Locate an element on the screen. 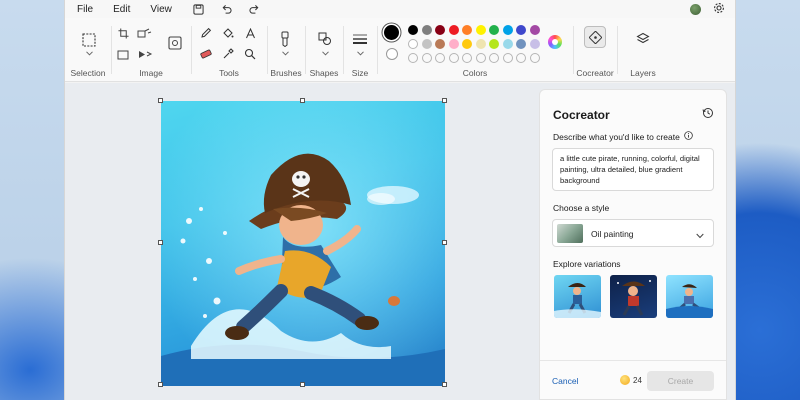 The height and width of the screenshot is (400, 800). magnifier-icon is located at coordinates (250, 54).